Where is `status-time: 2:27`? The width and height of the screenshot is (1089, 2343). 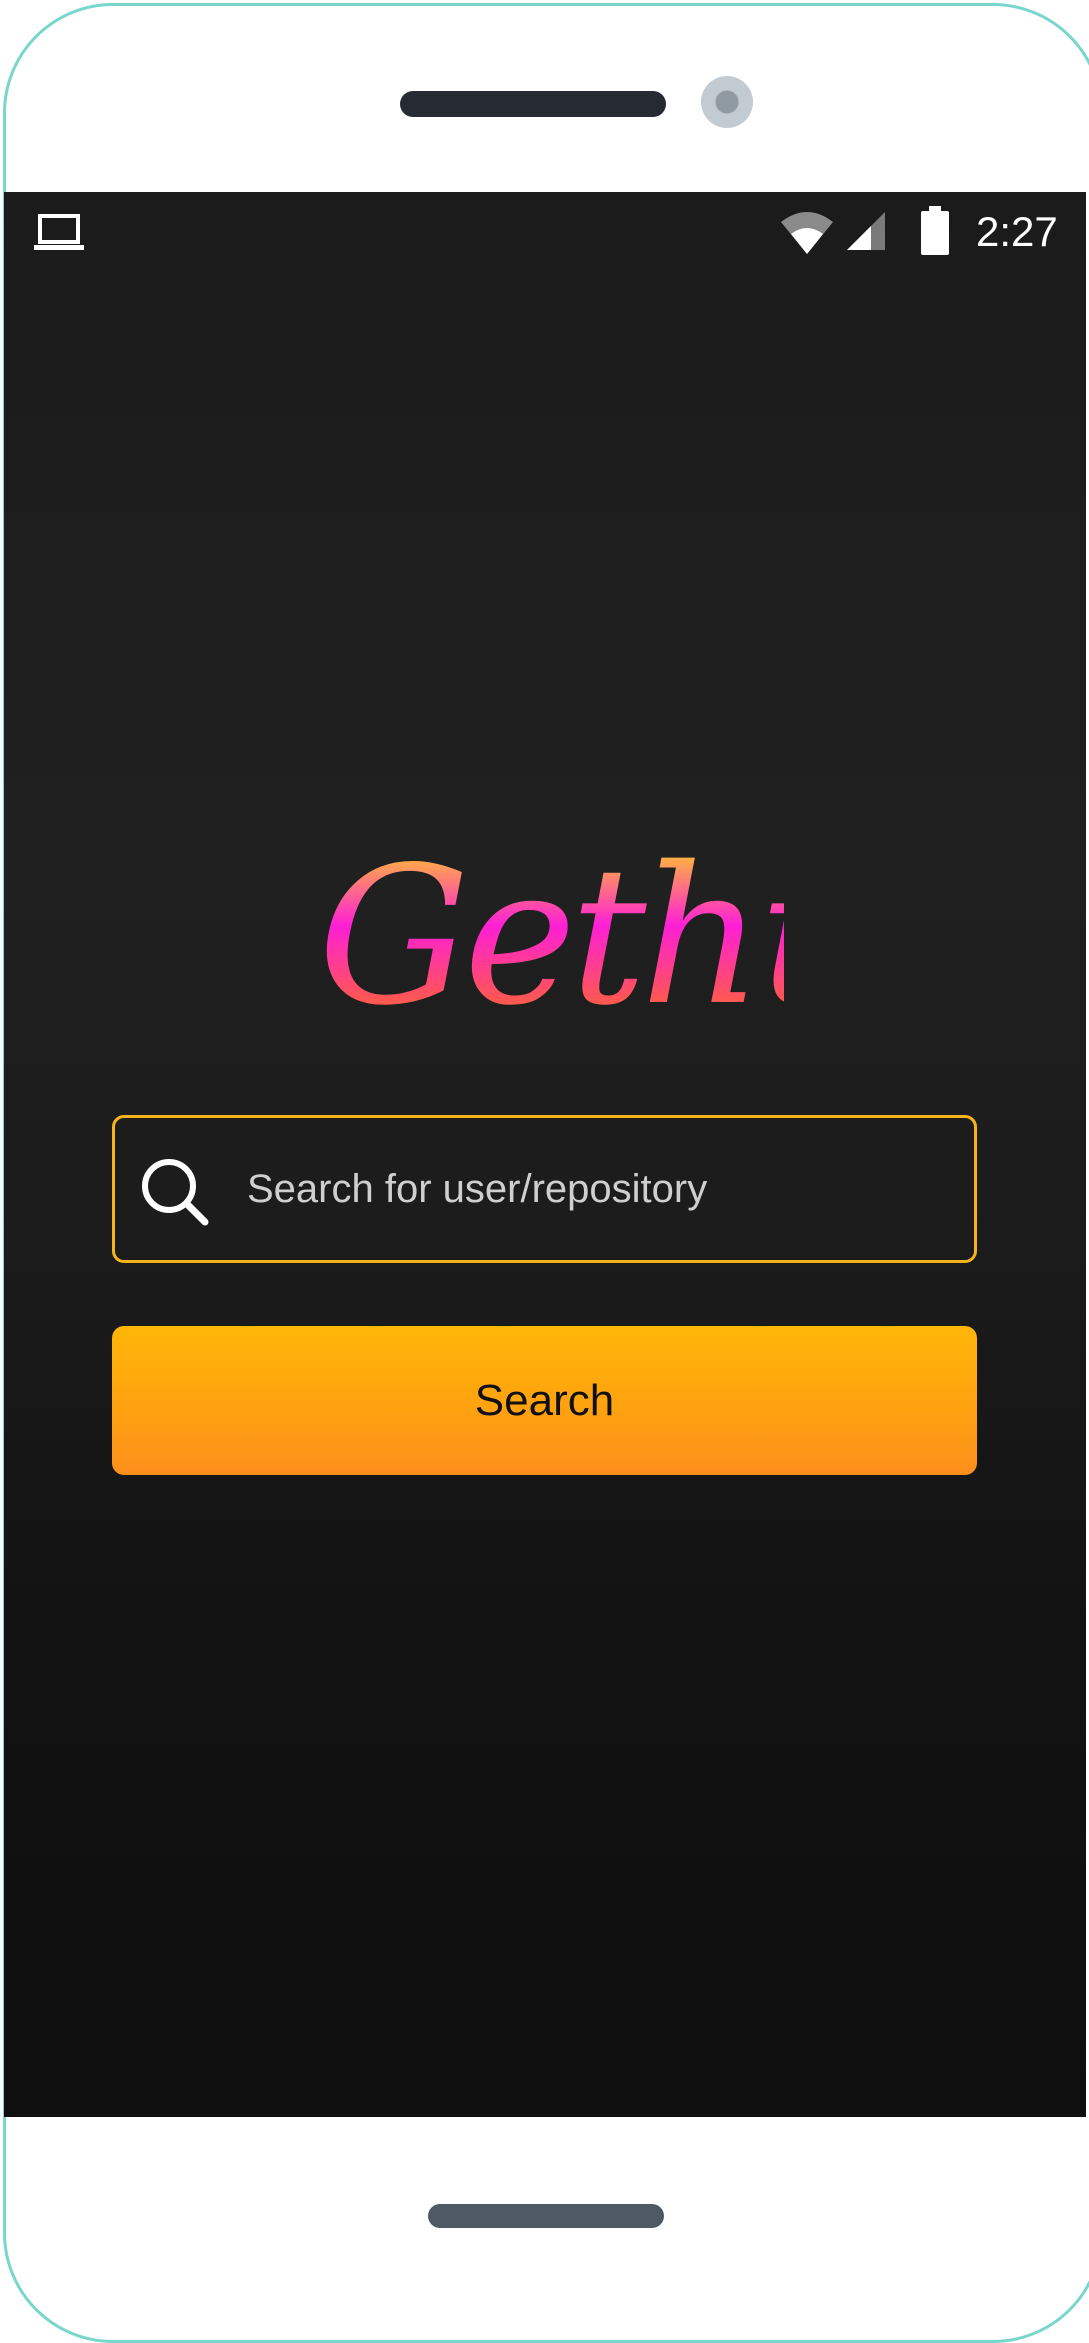 status-time: 2:27 is located at coordinates (1017, 231).